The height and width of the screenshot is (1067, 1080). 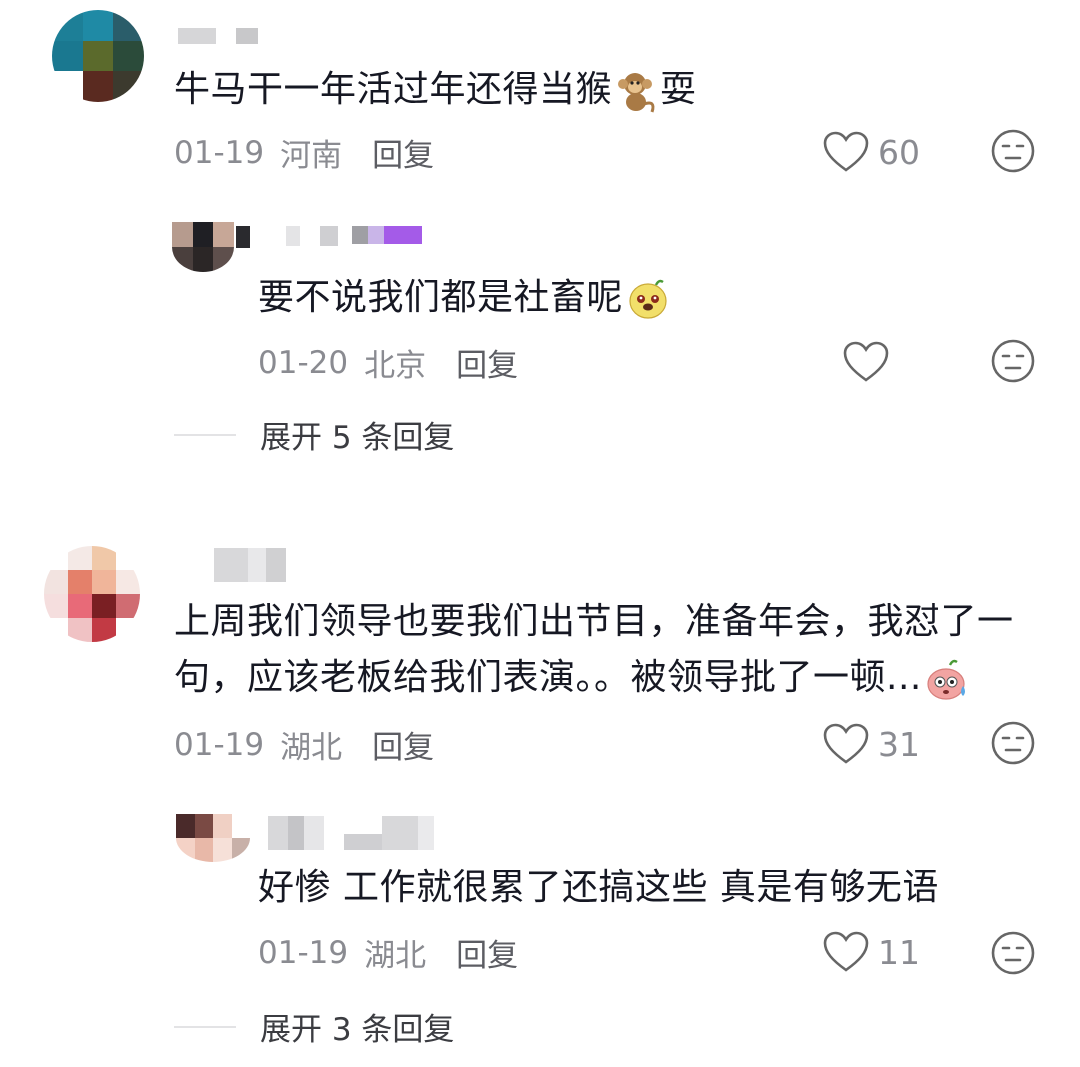 What do you see at coordinates (357, 1030) in the screenshot?
I see `expand-replies-label: 展开 3 条回复` at bounding box center [357, 1030].